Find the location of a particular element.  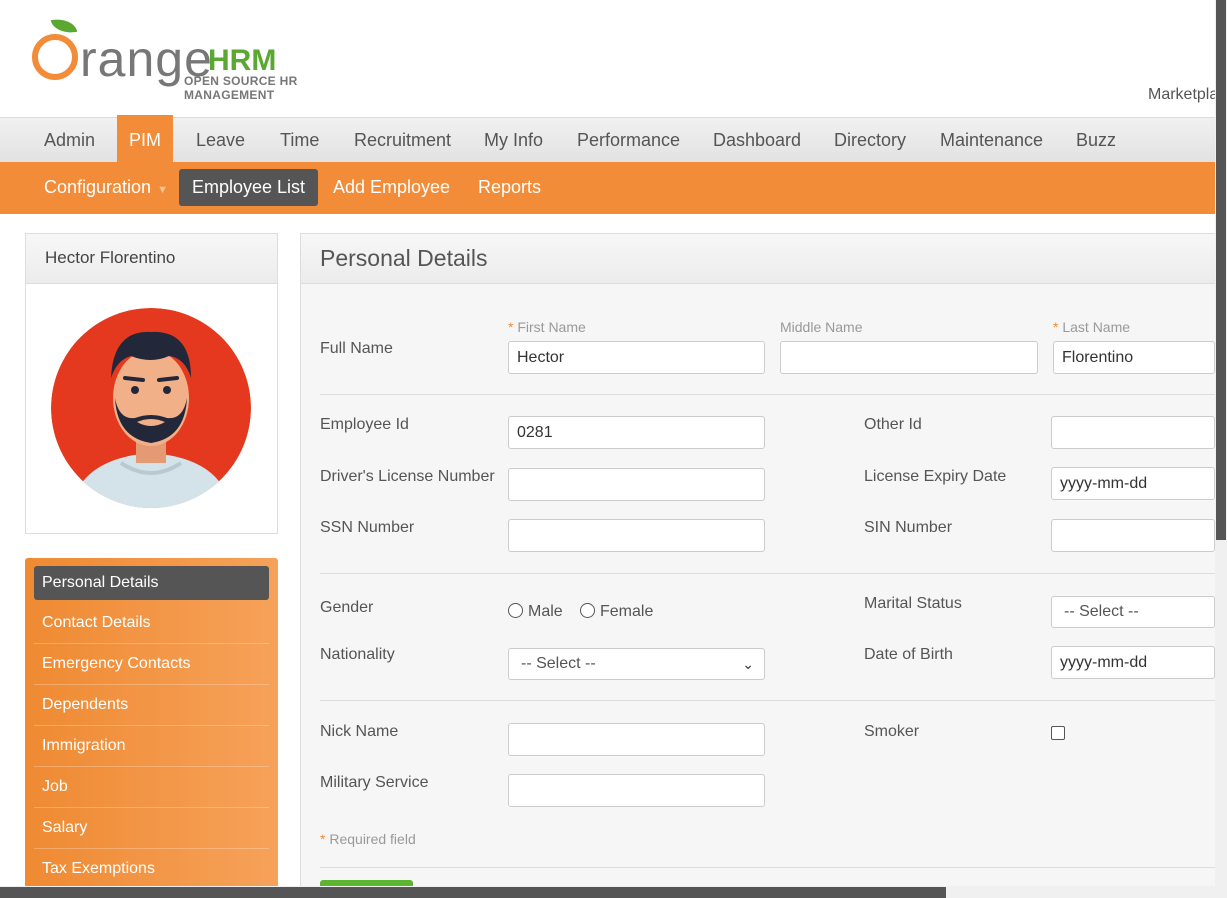

license-expiry-label: License Expiry Date is located at coordinates (935, 476).